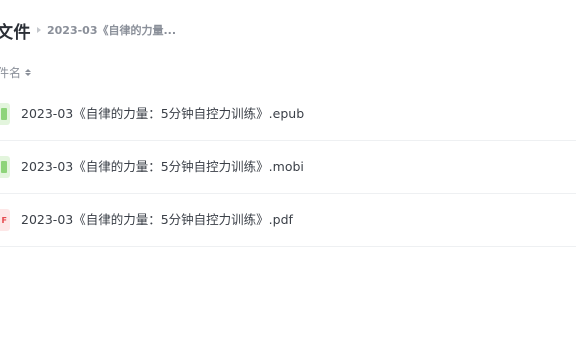 Image resolution: width=576 pixels, height=356 pixels. Describe the element at coordinates (162, 114) in the screenshot. I see `file-name: 2023-03《自律的力量：5分钟自控力训练》.epub` at that location.